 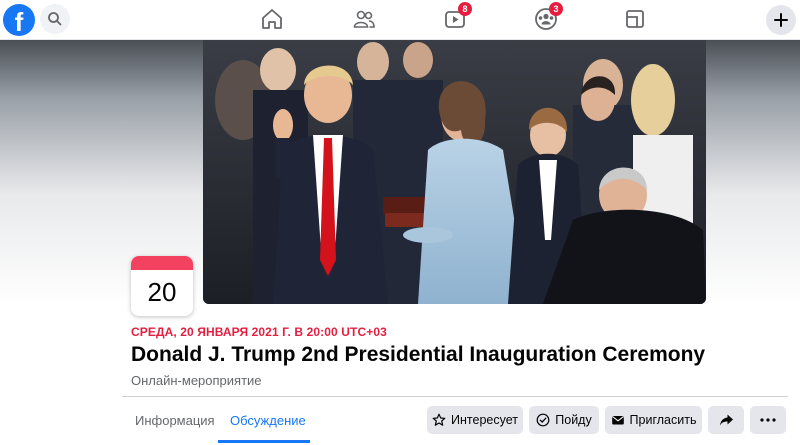 I want to click on home-tab, so click(x=272, y=19).